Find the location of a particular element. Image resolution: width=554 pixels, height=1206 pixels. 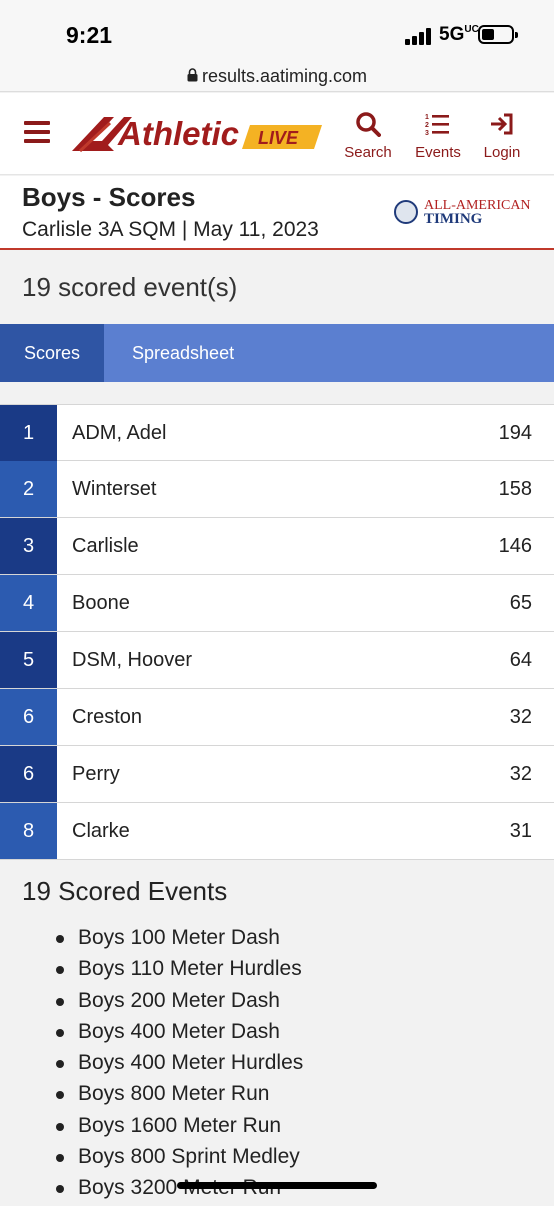

list-item: Boys 100 Meter Dash is located at coordinates (179, 939).